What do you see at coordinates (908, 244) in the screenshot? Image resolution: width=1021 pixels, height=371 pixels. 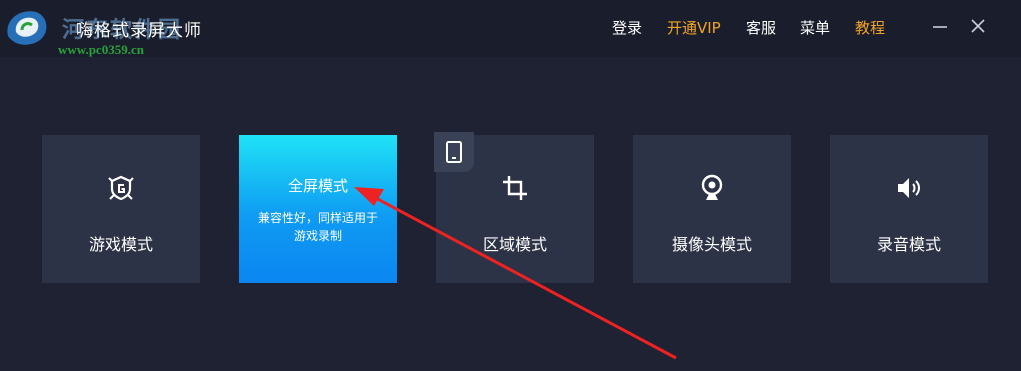 I see `audio-mode-label: 录音模式` at bounding box center [908, 244].